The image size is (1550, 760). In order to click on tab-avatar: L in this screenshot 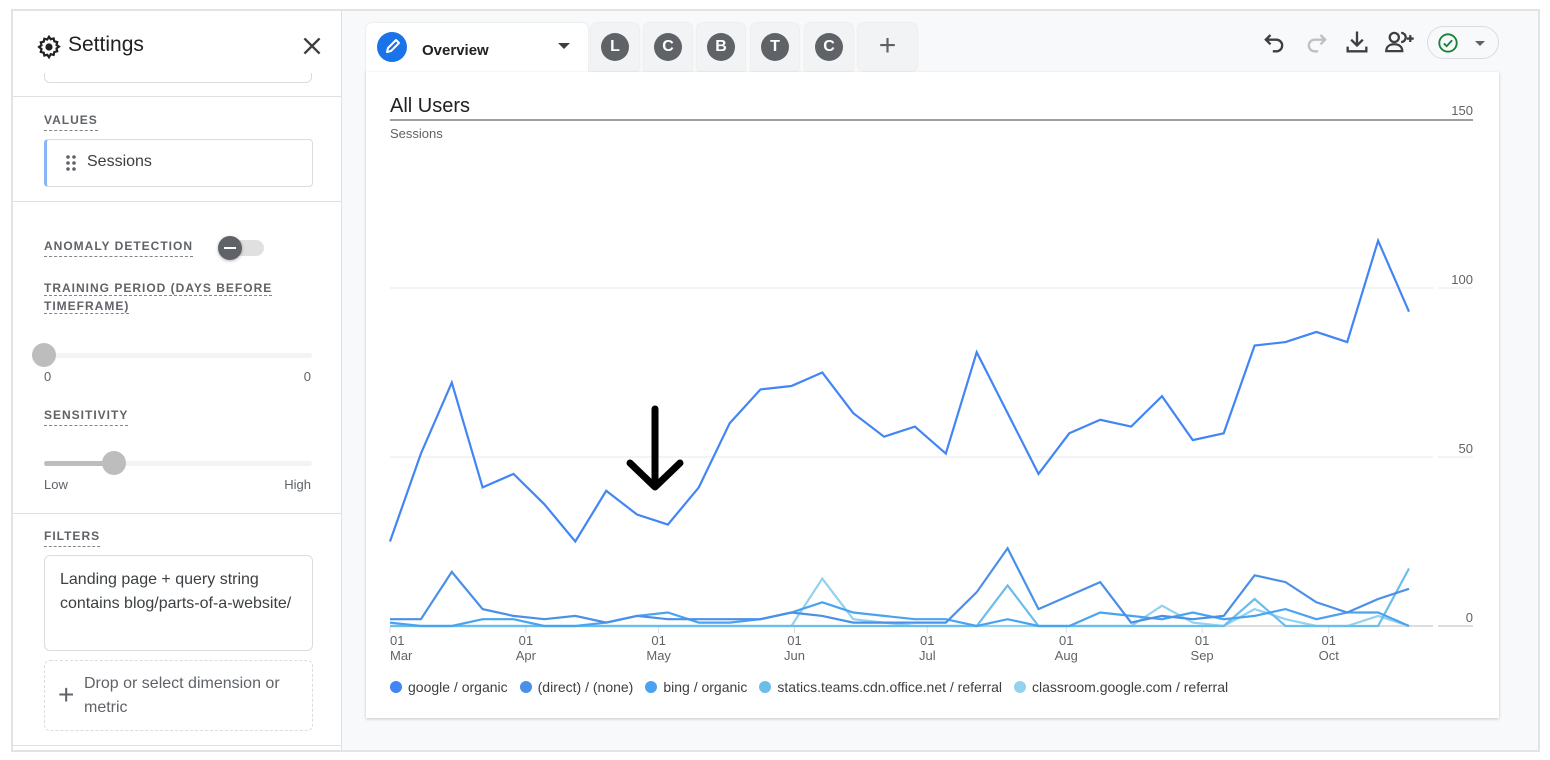, I will do `click(615, 47)`.